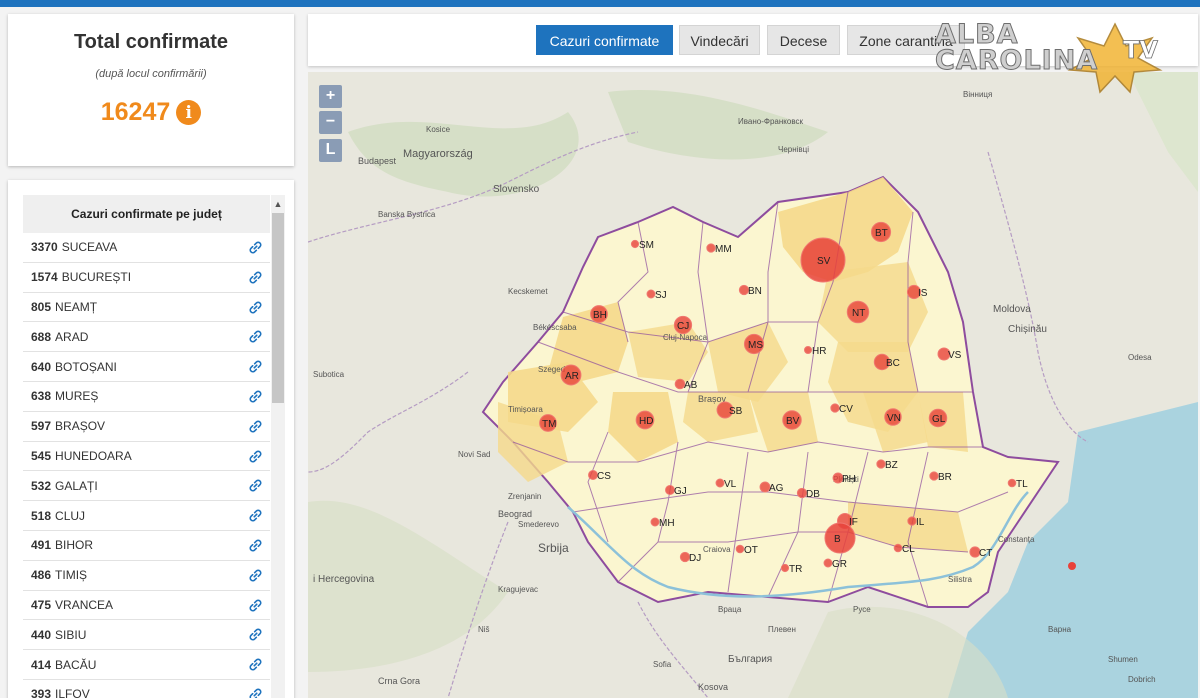 This screenshot has width=1200, height=698. Describe the element at coordinates (793, 149) in the screenshot. I see `place-label: Чернівці` at that location.